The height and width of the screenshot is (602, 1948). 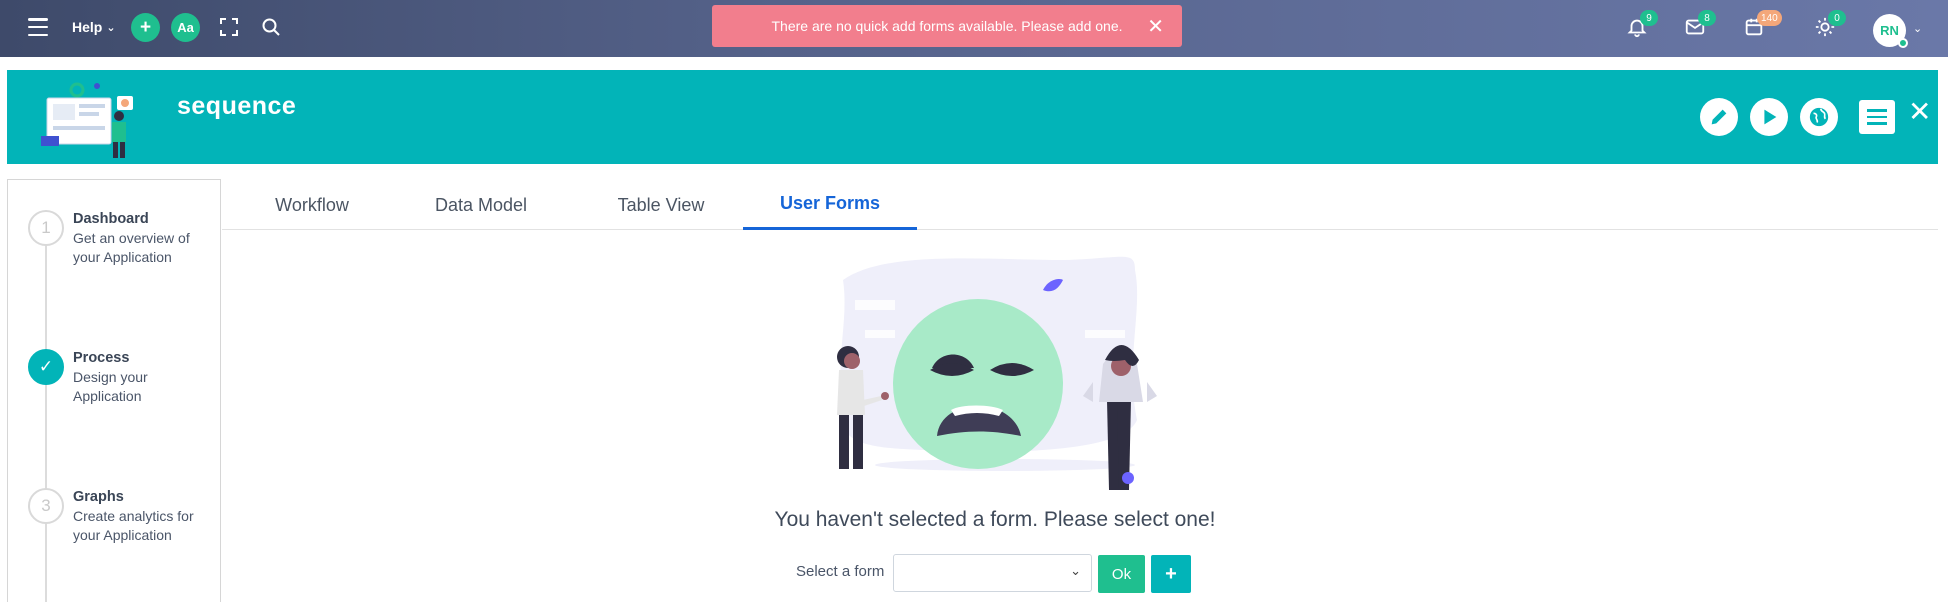 I want to click on help-dropdown: Help ⌄, so click(x=94, y=27).